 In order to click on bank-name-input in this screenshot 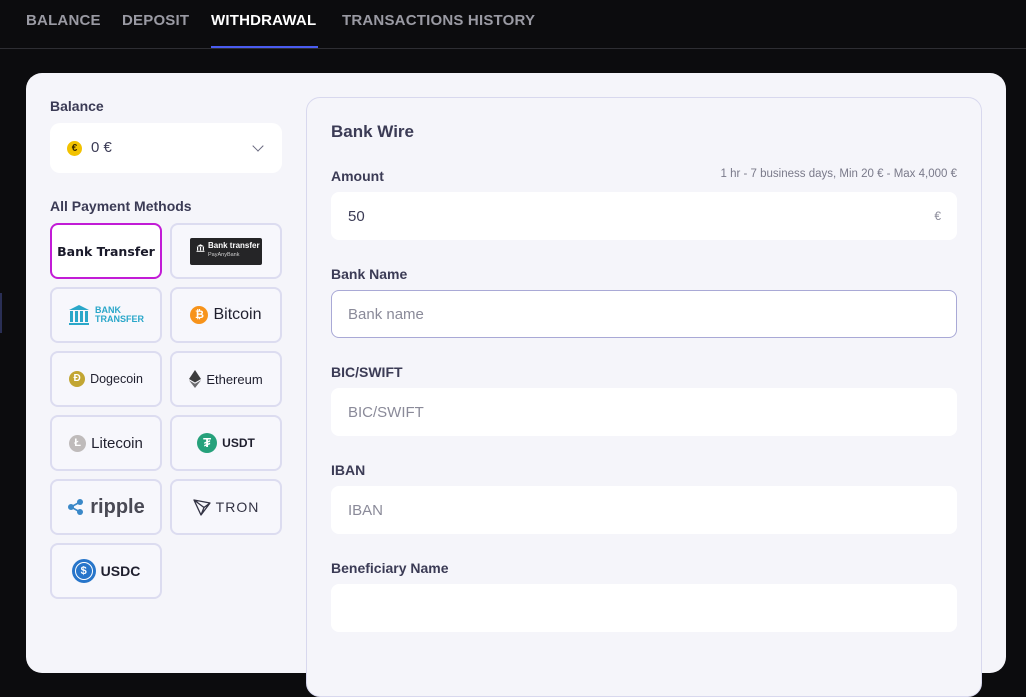, I will do `click(644, 314)`.